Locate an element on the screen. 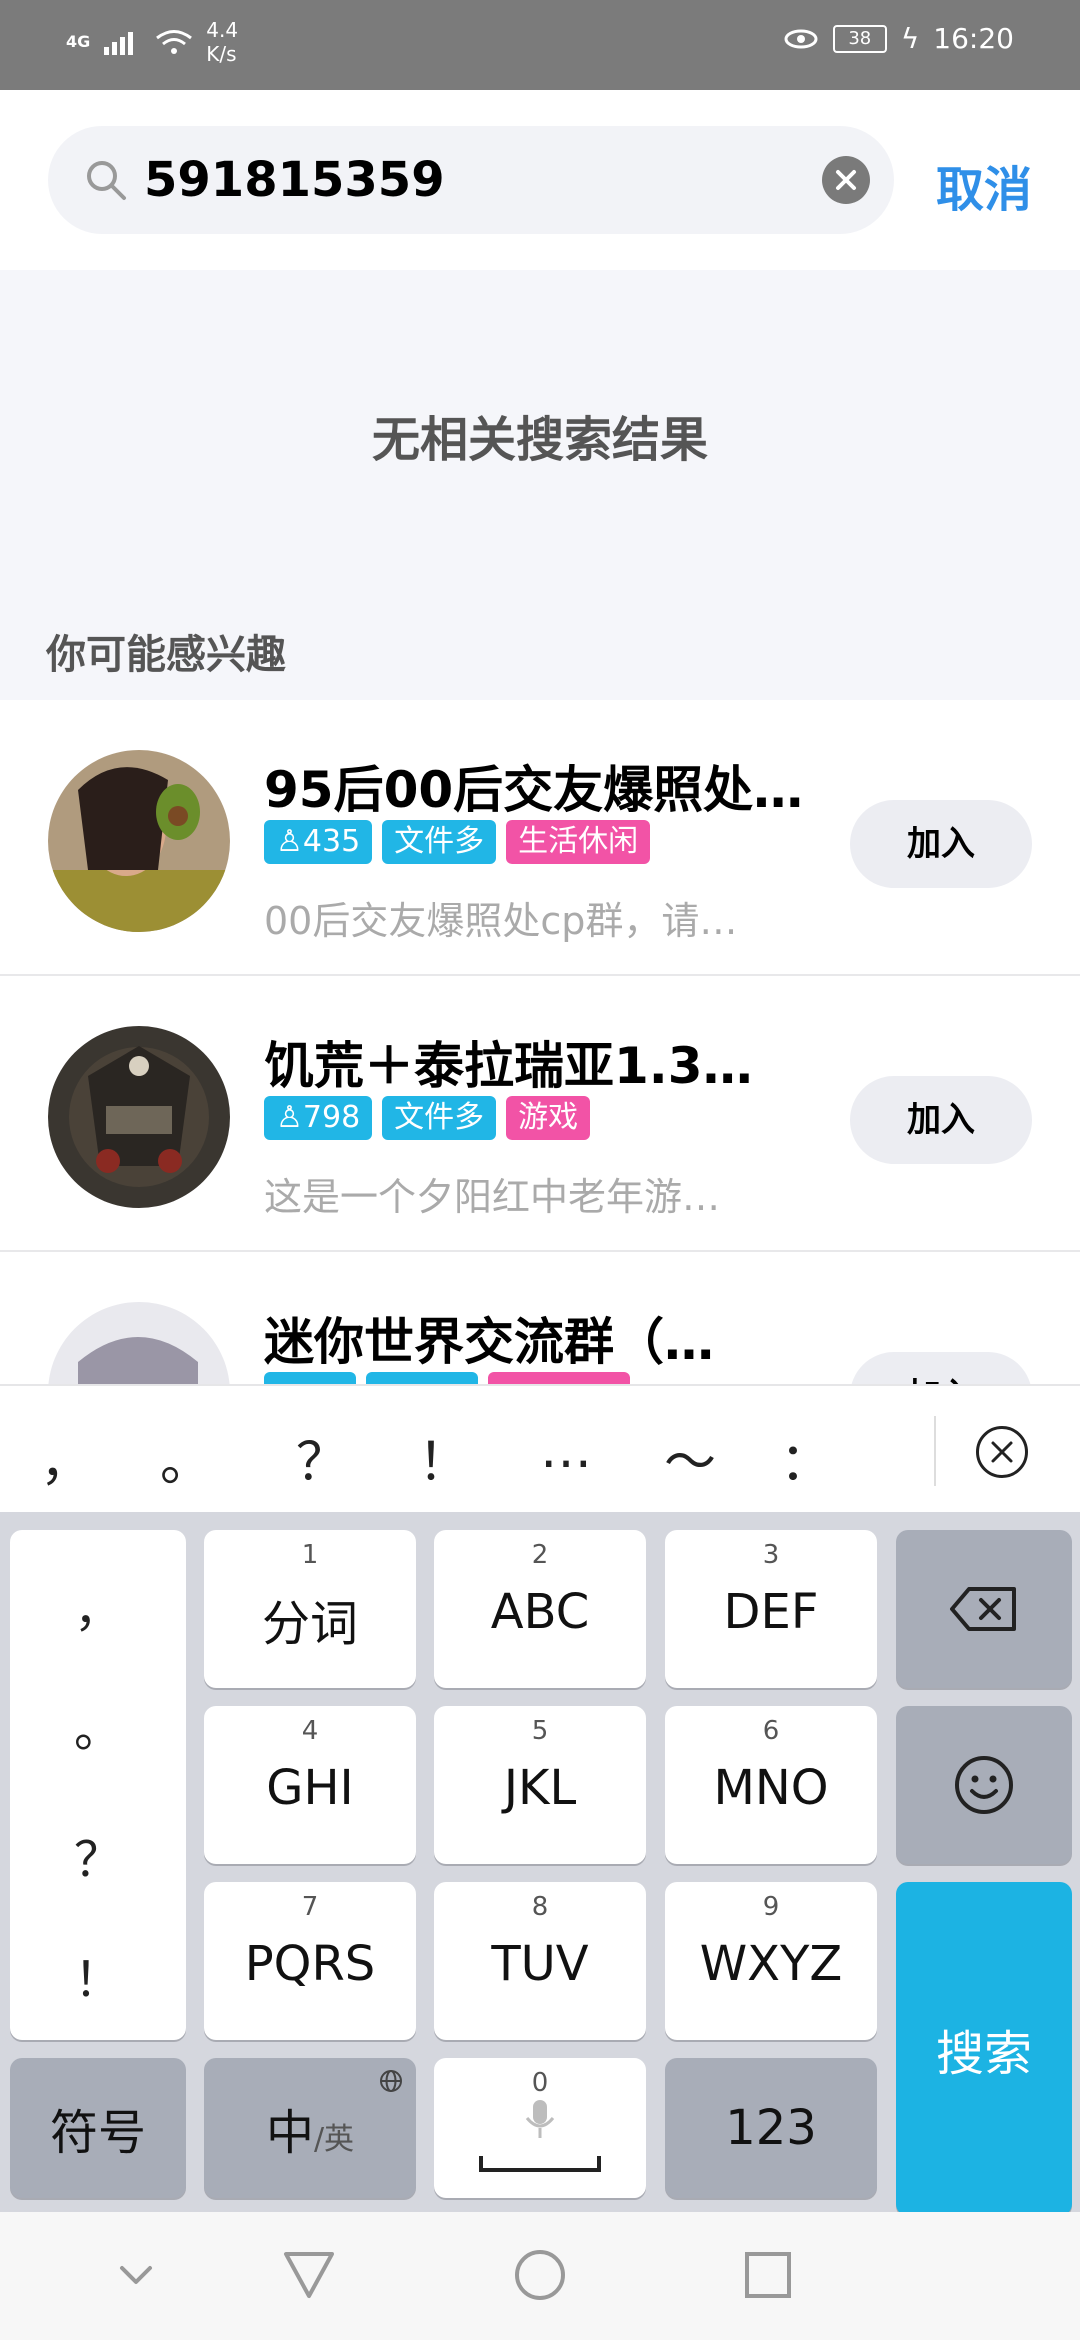 This screenshot has width=1080, height=2340. member-count: 435 is located at coordinates (331, 841).